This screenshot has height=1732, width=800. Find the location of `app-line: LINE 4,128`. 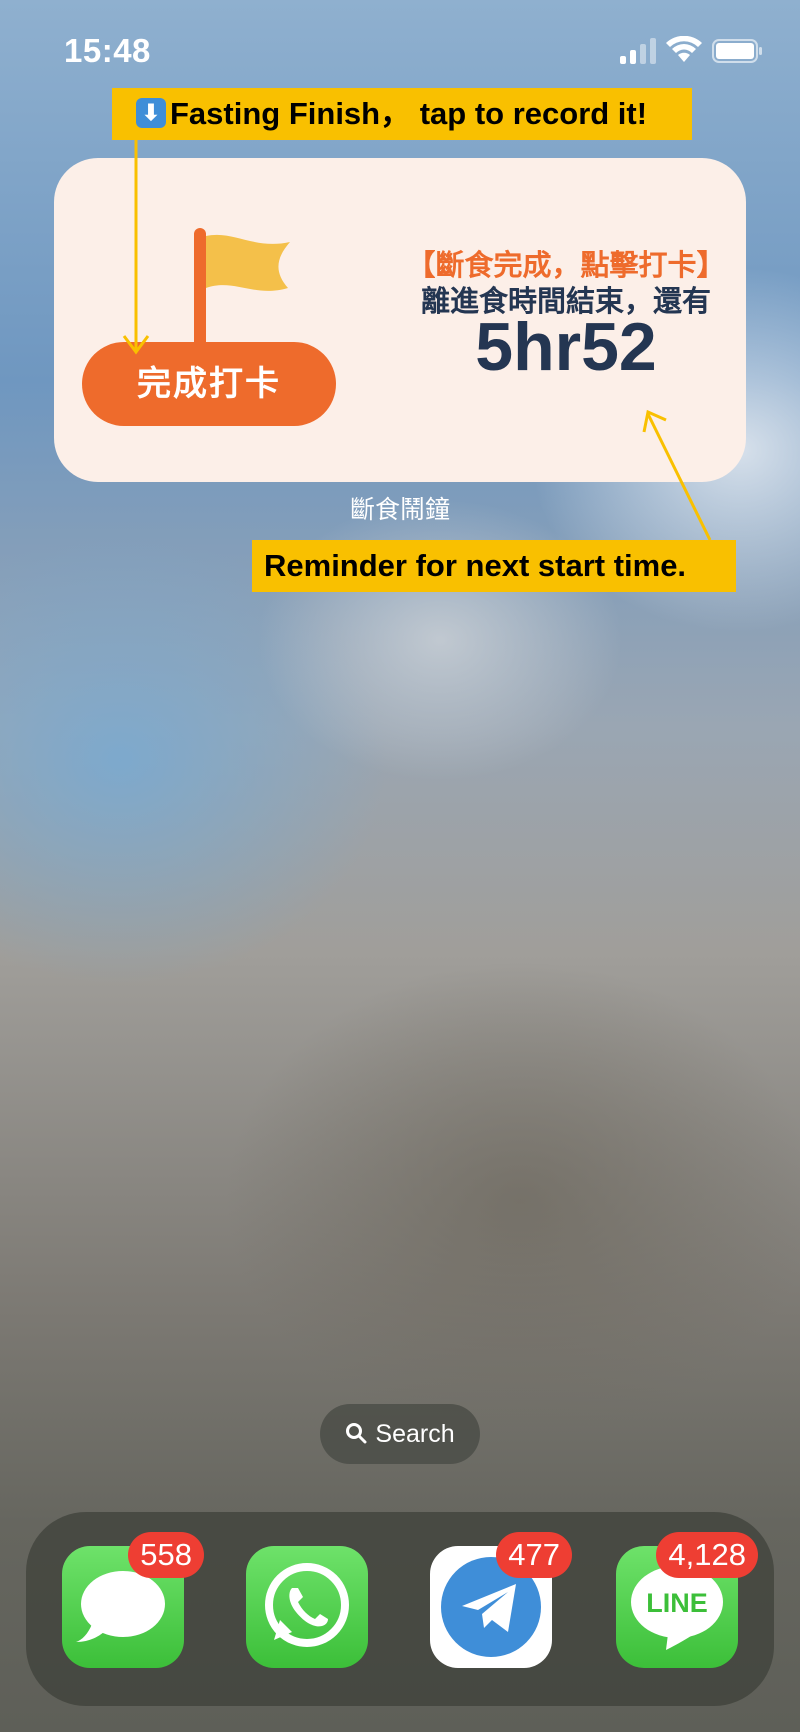

app-line: LINE 4,128 is located at coordinates (687, 1600).